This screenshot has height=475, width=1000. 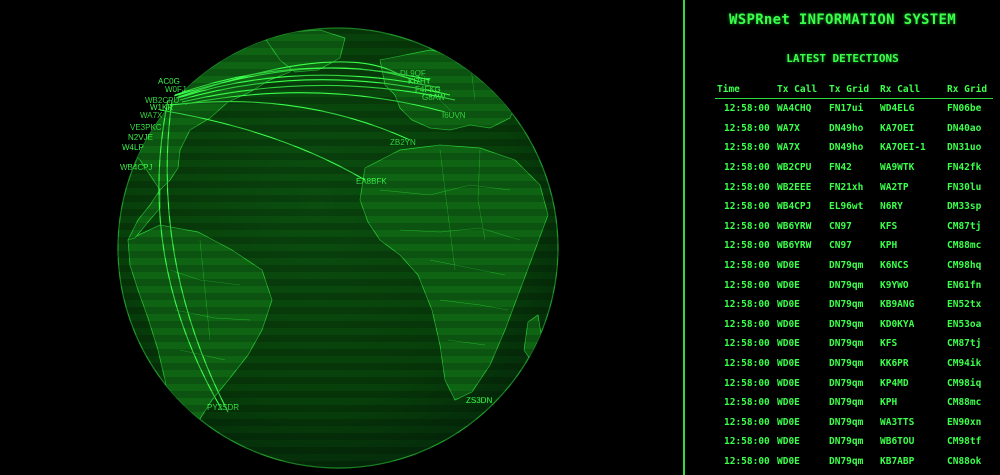 I want to click on table-cell: N6RY, so click(x=891, y=207).